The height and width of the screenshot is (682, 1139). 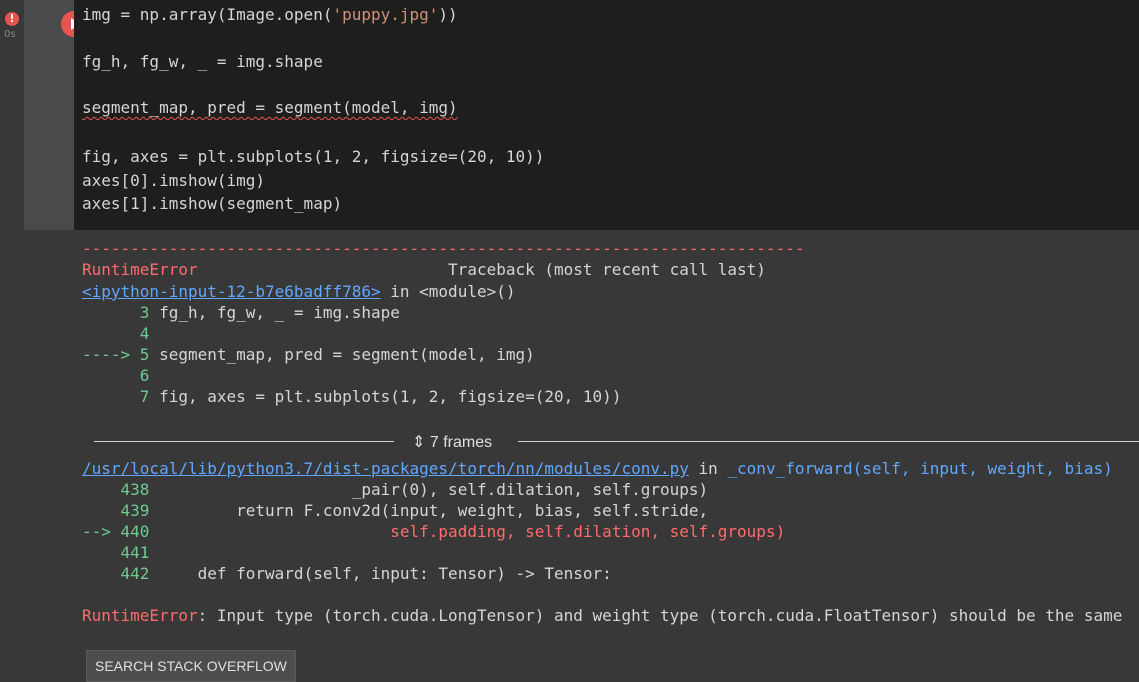 What do you see at coordinates (270, 14) in the screenshot?
I see `code-line-1: img = np.array(Image.open('puppy.jpg'))` at bounding box center [270, 14].